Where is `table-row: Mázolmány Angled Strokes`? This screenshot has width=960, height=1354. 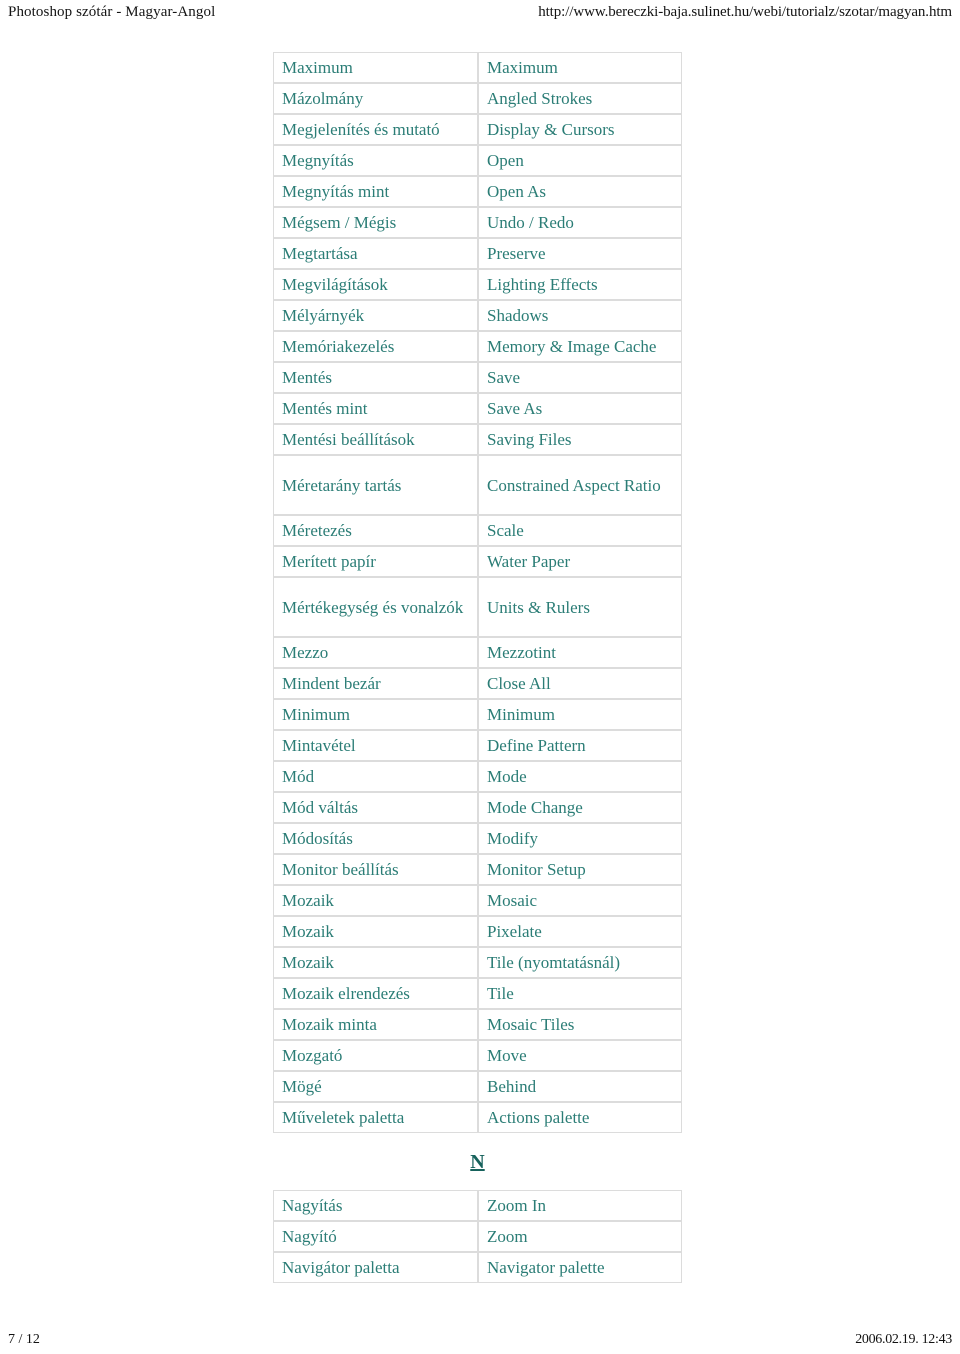 table-row: Mázolmány Angled Strokes is located at coordinates (477, 98).